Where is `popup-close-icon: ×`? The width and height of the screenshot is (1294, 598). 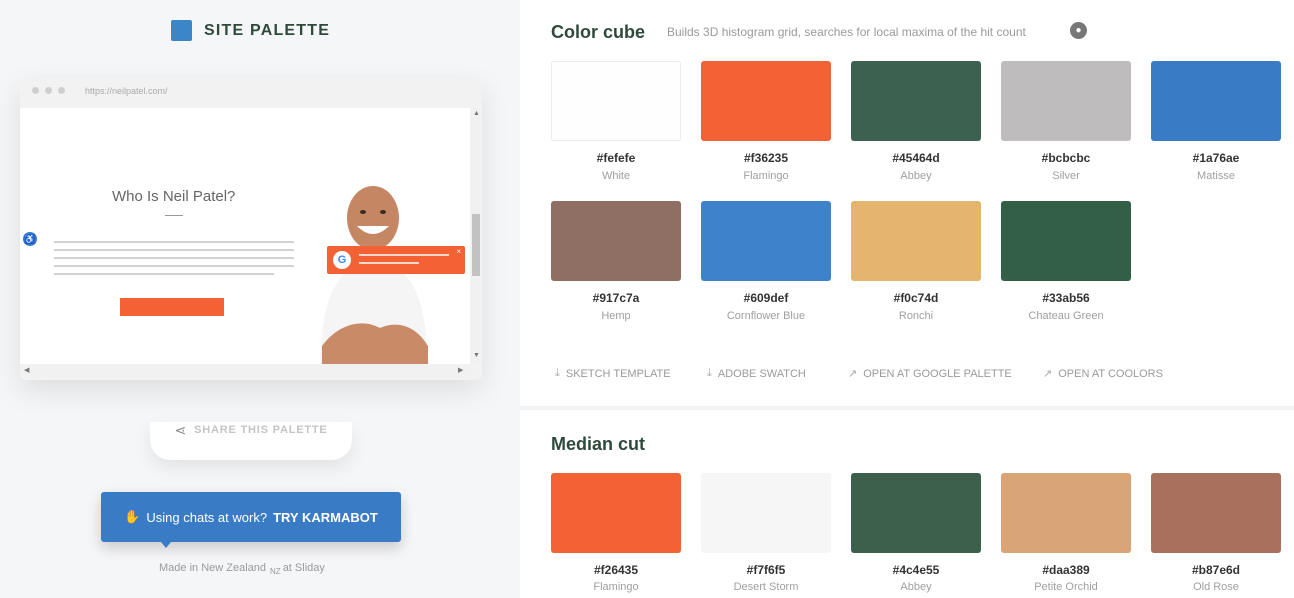
popup-close-icon: × is located at coordinates (458, 251).